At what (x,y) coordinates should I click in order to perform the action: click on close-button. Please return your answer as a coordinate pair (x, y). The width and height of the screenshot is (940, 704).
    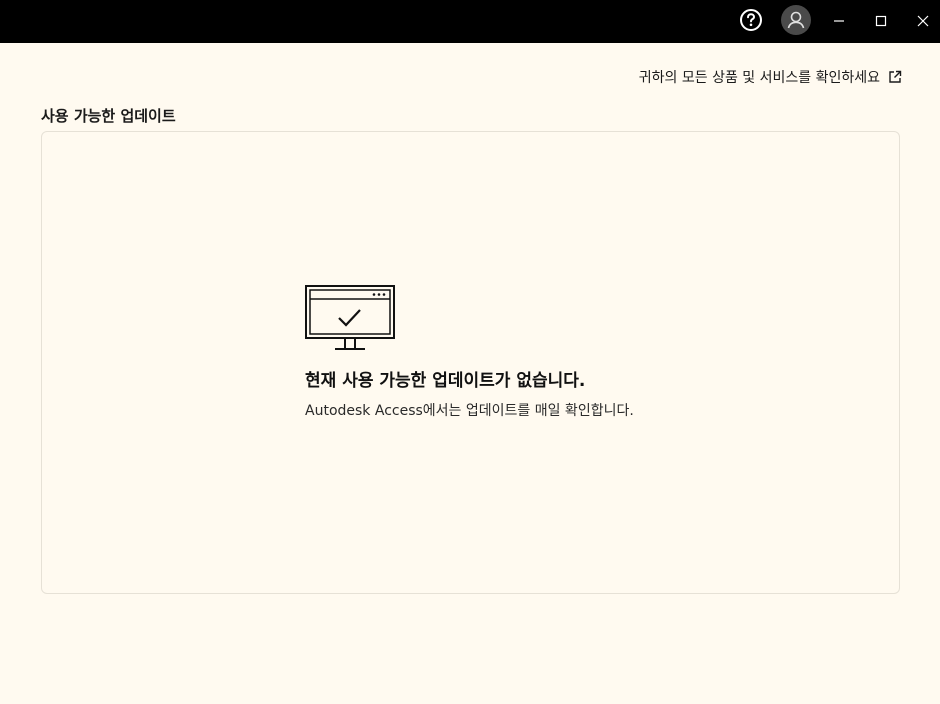
    Looking at the image, I should click on (923, 21).